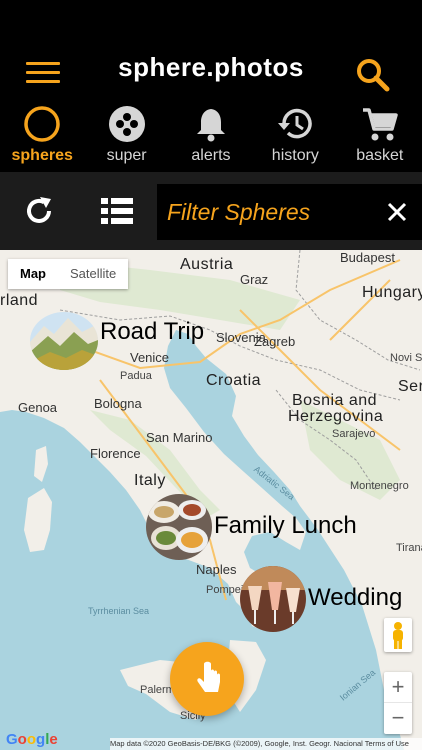 Image resolution: width=422 pixels, height=750 pixels. I want to click on map-label: Tirana, so click(409, 548).